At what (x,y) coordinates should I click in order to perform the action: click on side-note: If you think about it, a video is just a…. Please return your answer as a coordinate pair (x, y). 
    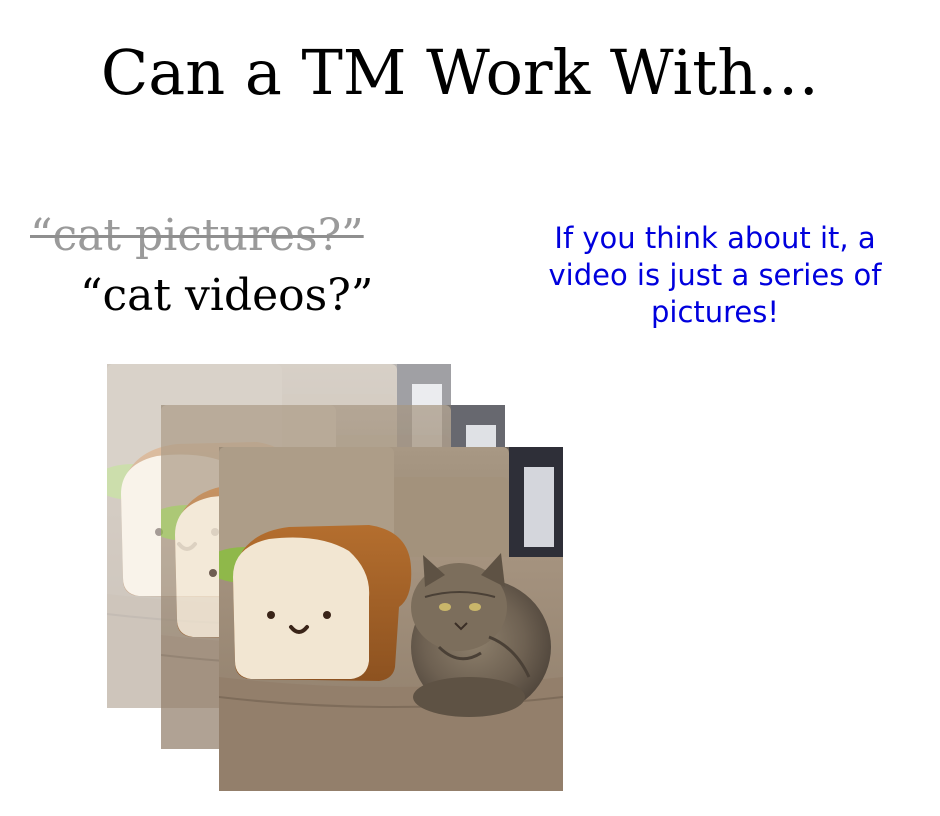
    Looking at the image, I should click on (715, 275).